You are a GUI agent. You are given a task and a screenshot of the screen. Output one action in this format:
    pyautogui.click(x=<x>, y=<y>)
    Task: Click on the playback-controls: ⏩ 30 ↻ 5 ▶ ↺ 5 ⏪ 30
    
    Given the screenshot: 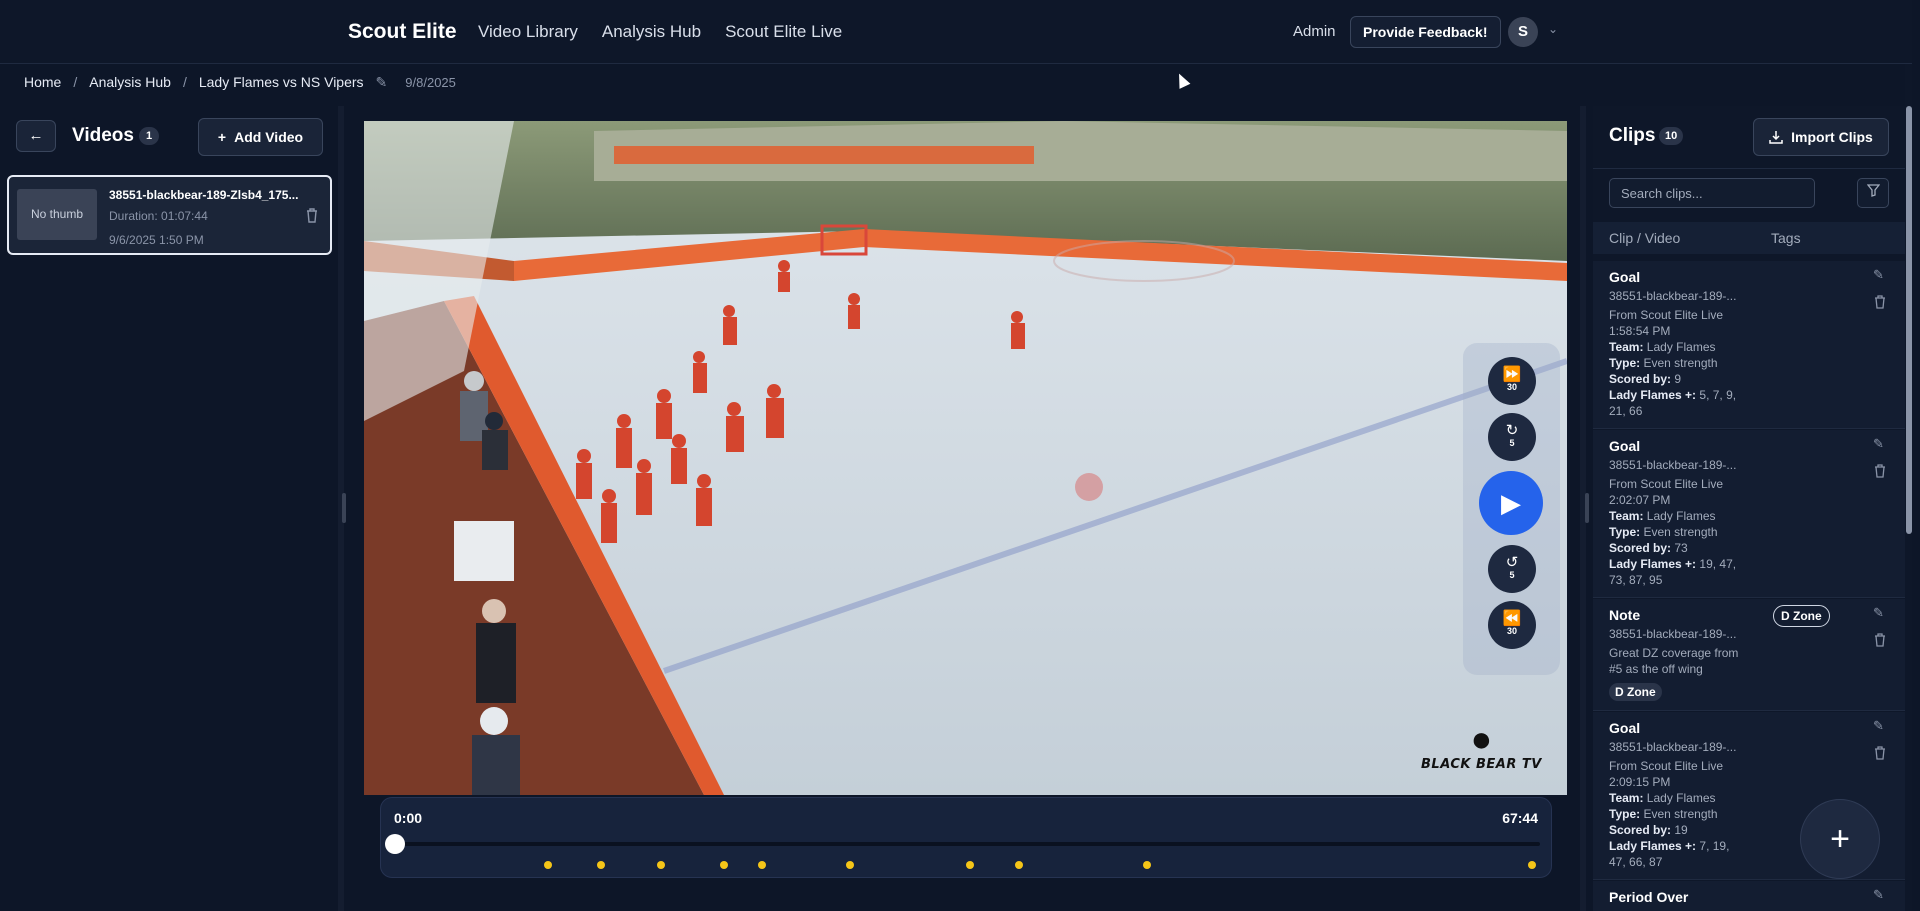 What is the action you would take?
    pyautogui.click(x=1511, y=509)
    